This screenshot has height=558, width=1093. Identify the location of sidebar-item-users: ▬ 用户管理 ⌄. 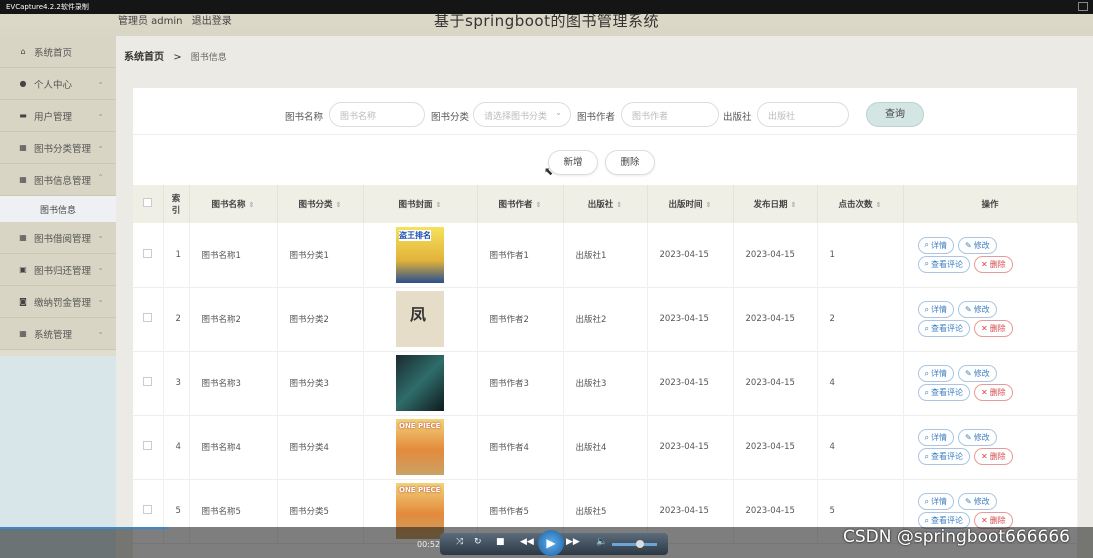
(58, 116).